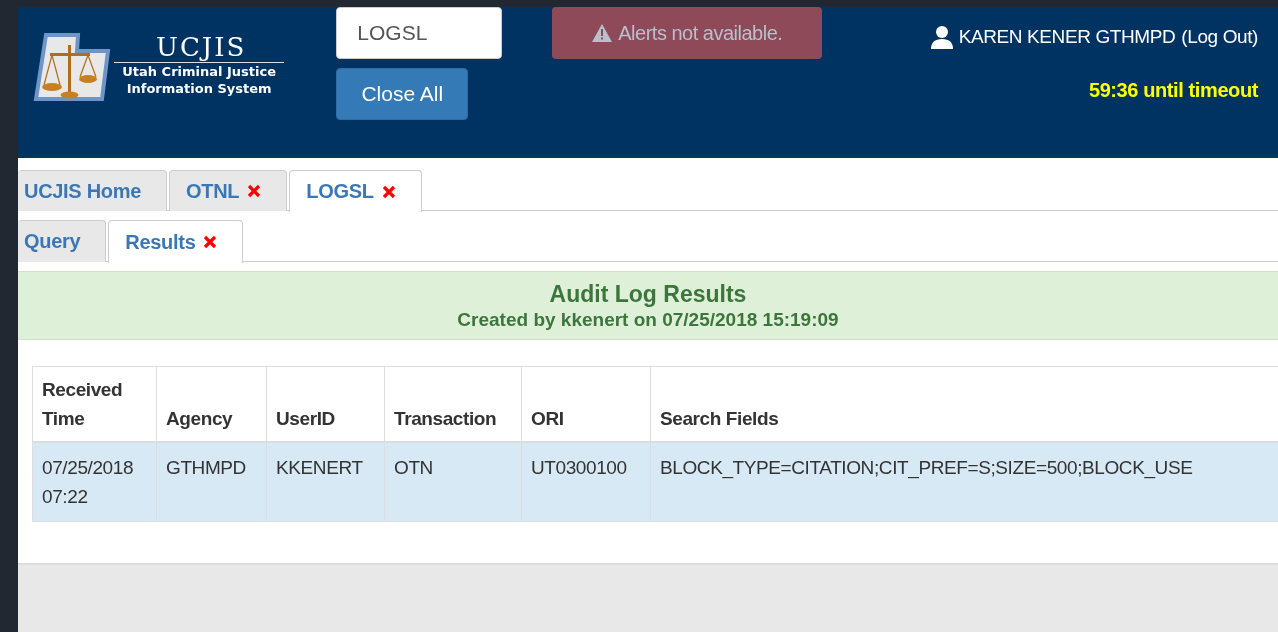 The image size is (1278, 632). Describe the element at coordinates (325, 482) in the screenshot. I see `table-cell: KKENERT` at that location.